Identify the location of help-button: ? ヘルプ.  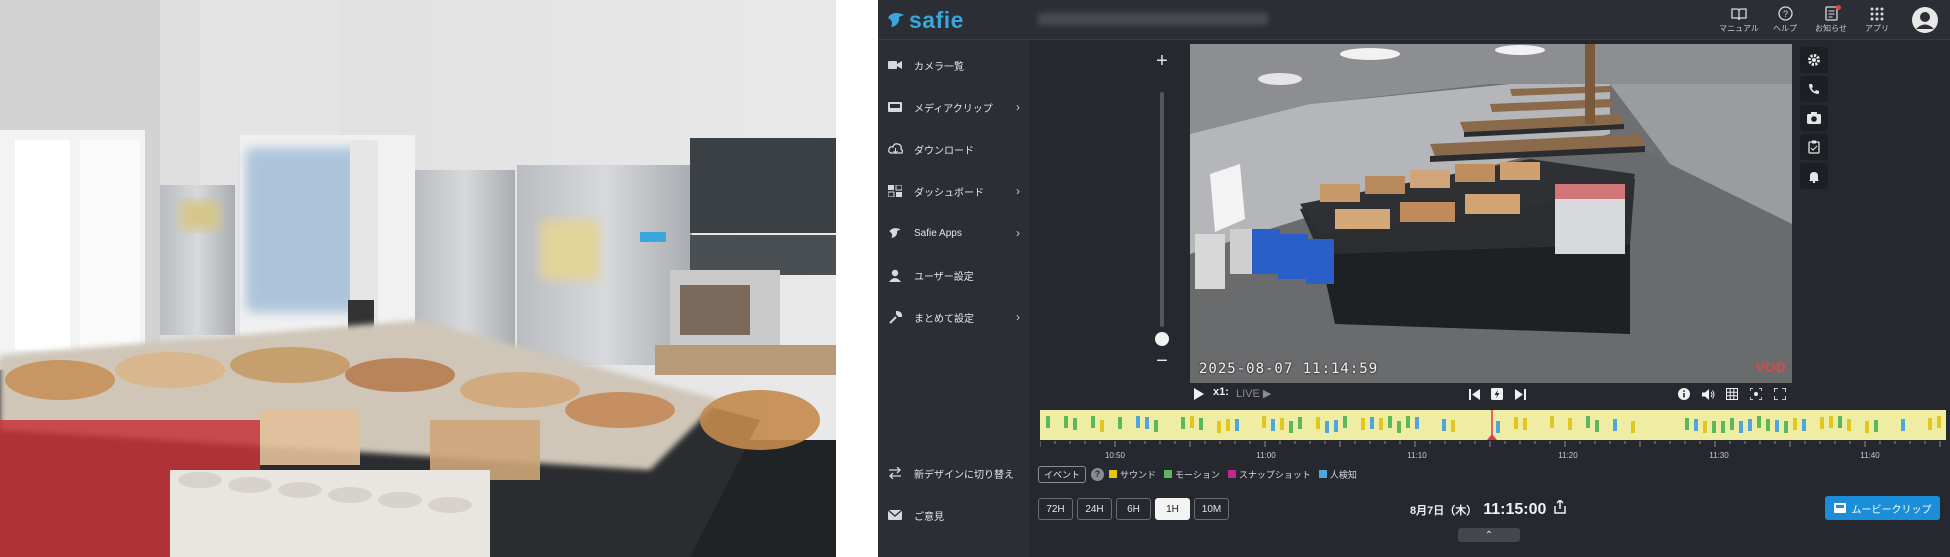
(1785, 20).